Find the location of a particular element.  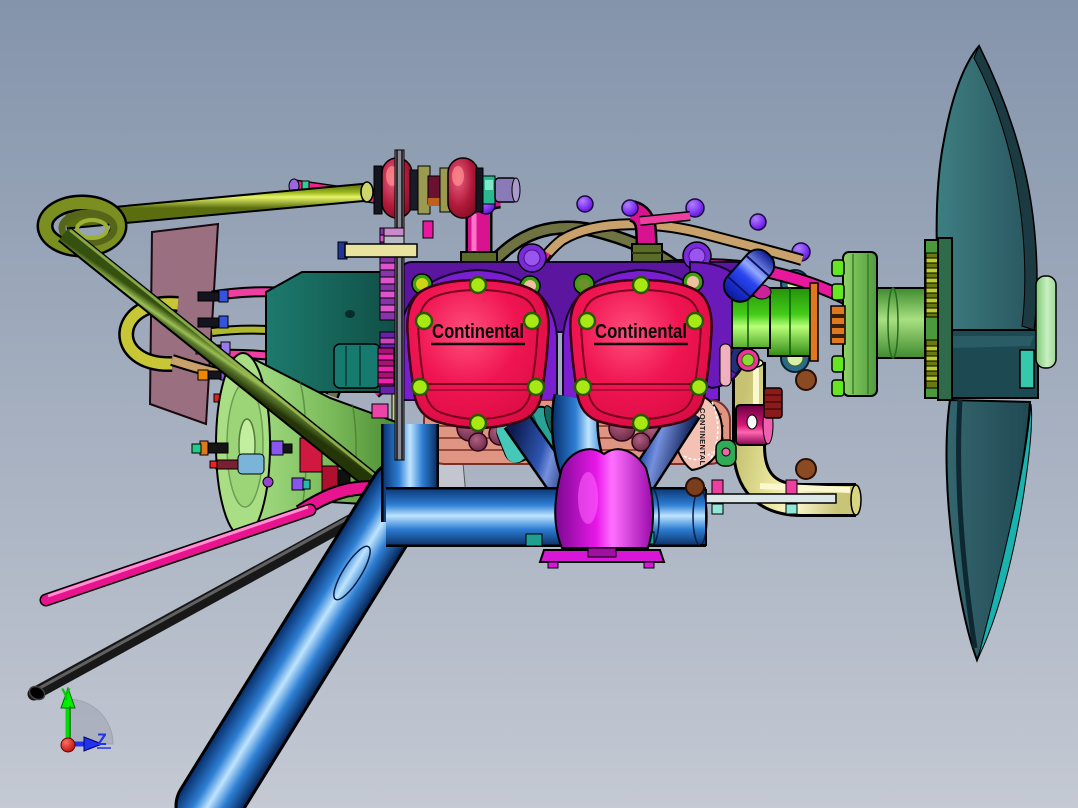

plug-brown-ring is located at coordinates (695, 487).